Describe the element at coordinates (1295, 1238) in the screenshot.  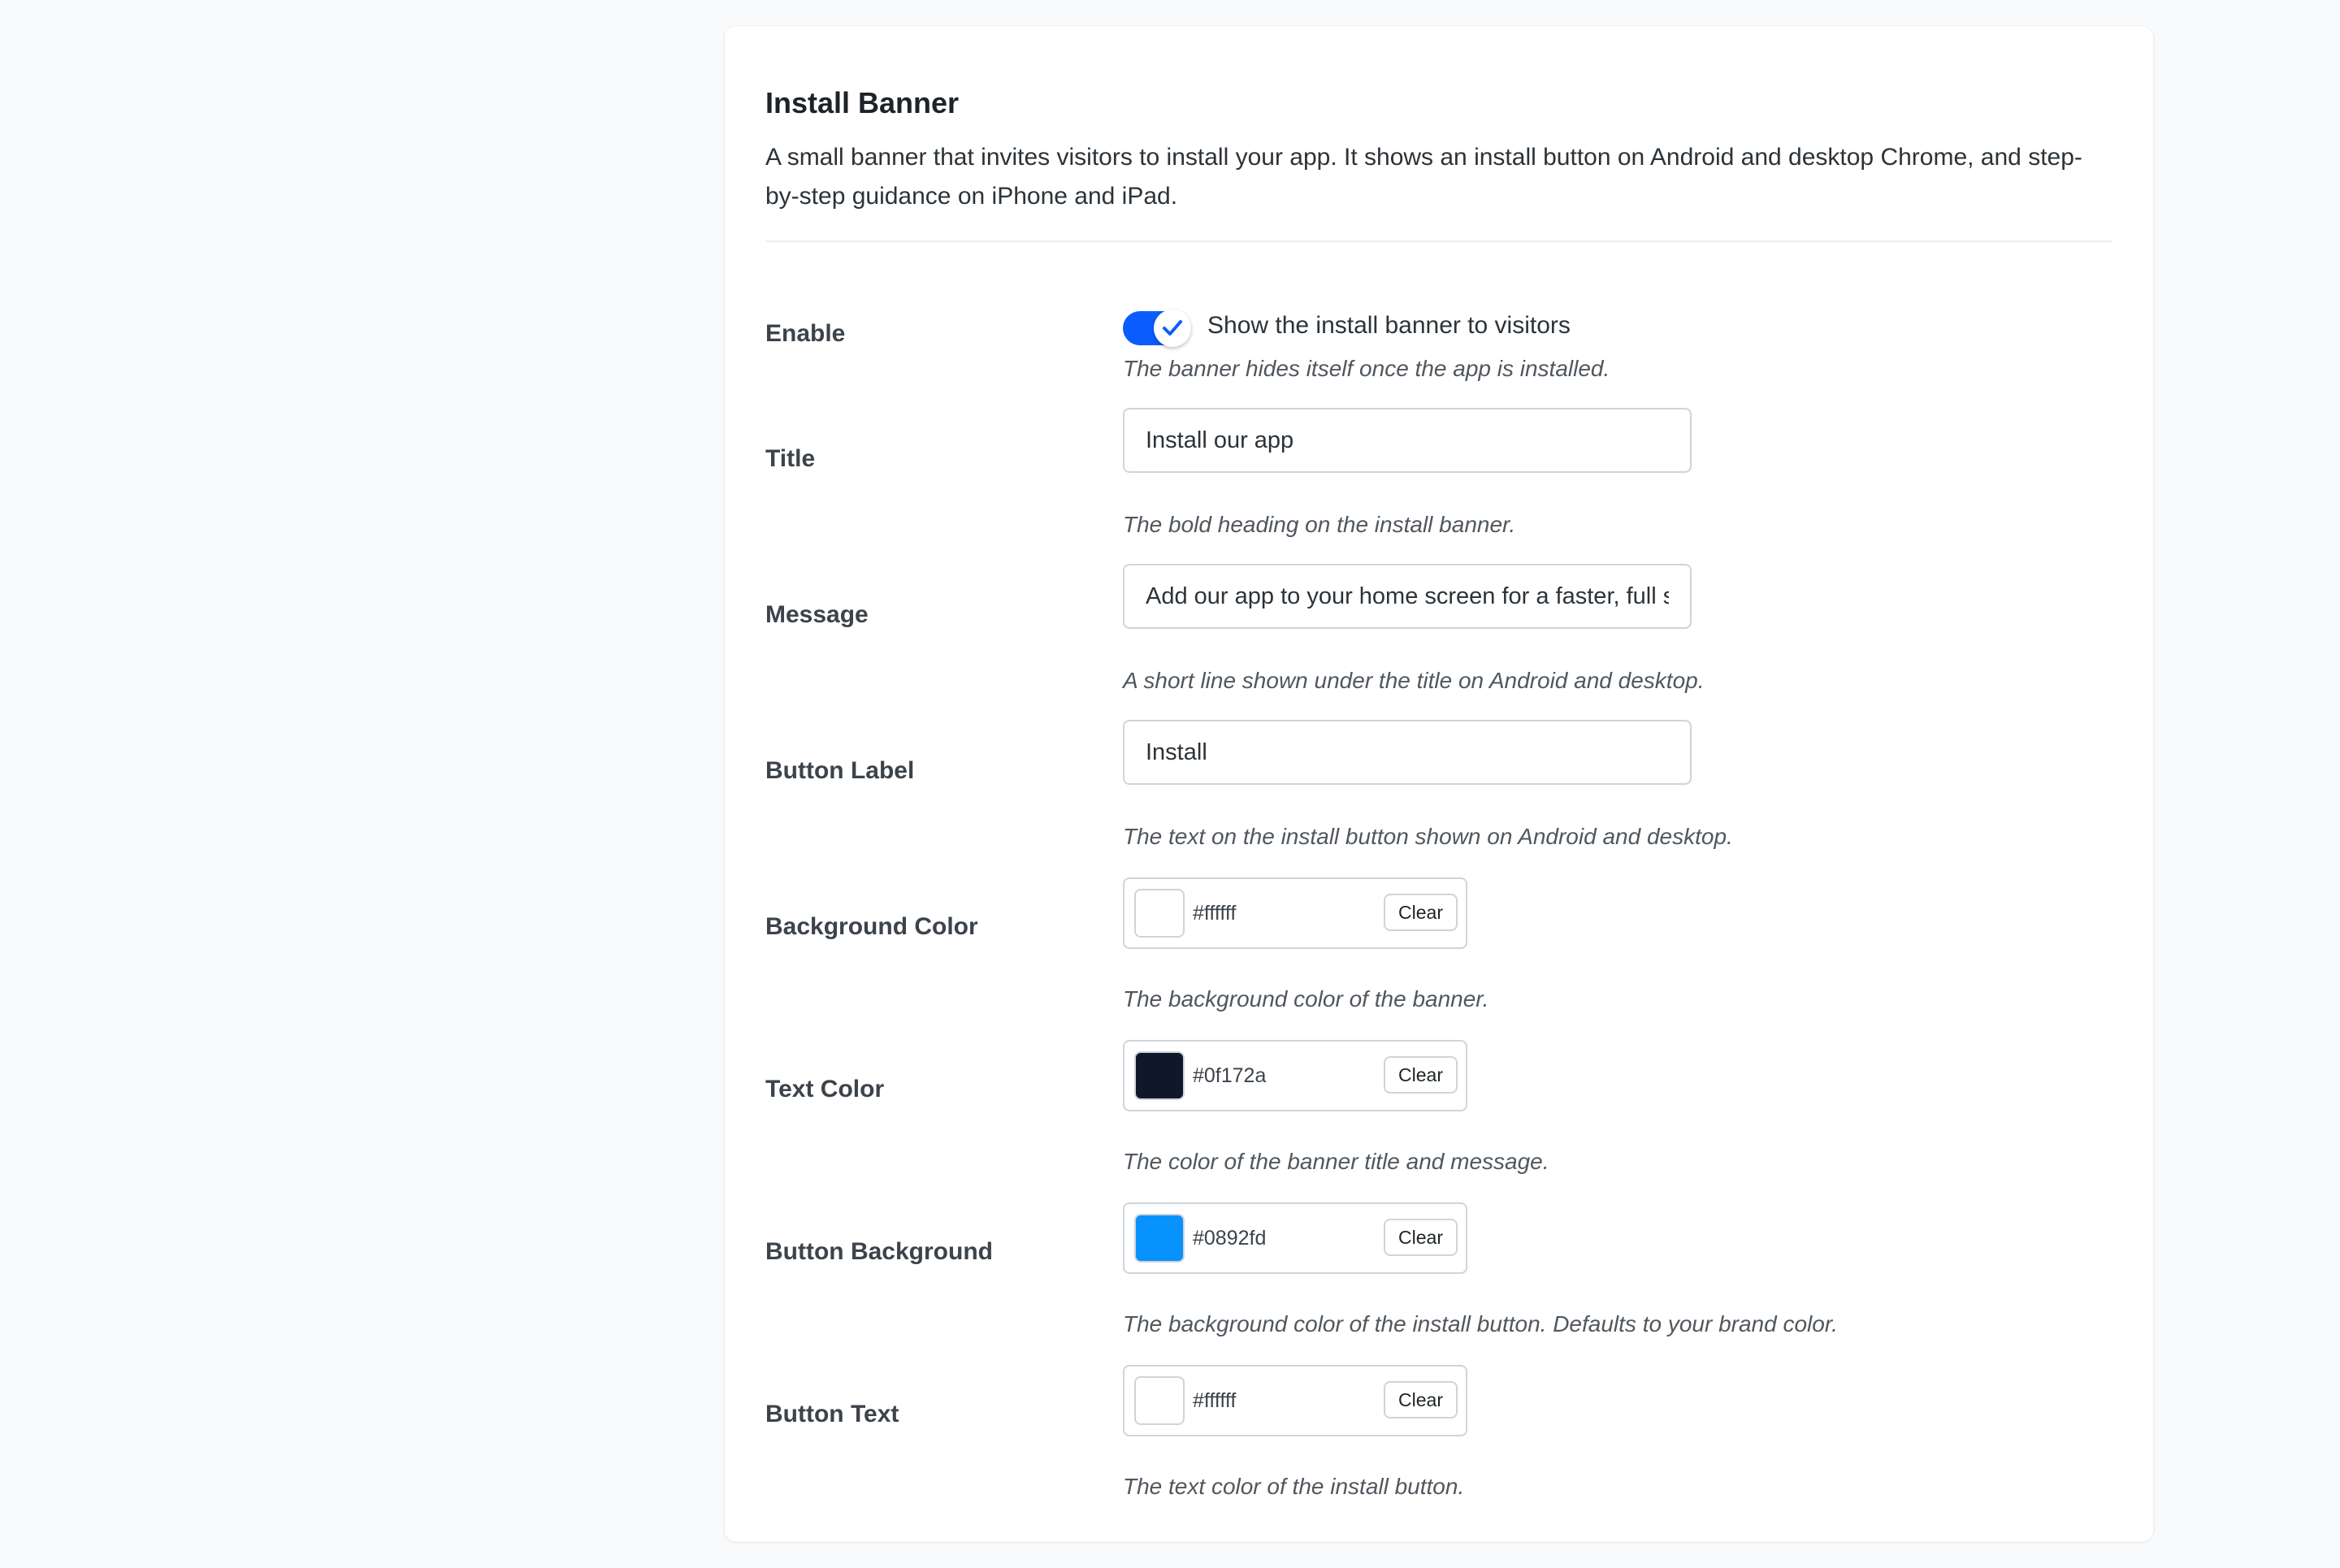
I see `button-background-picker: #0892fd Clear` at that location.